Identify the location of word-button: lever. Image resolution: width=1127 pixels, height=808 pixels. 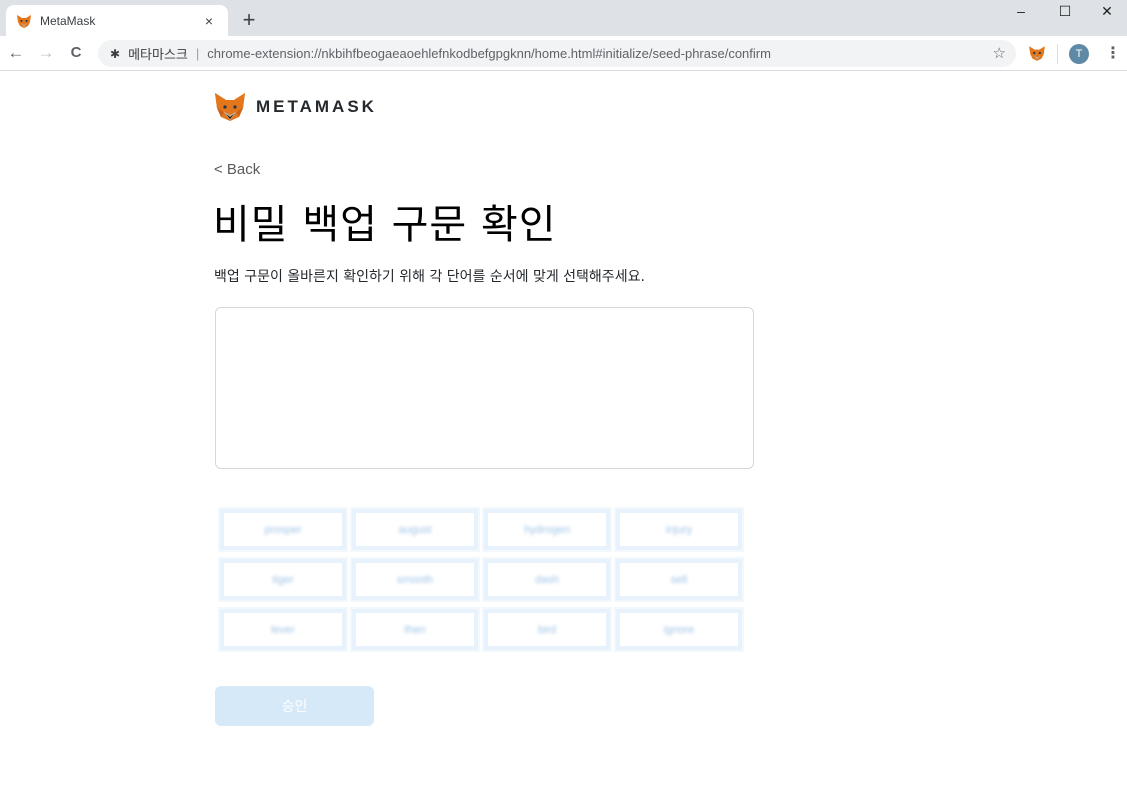
(283, 629).